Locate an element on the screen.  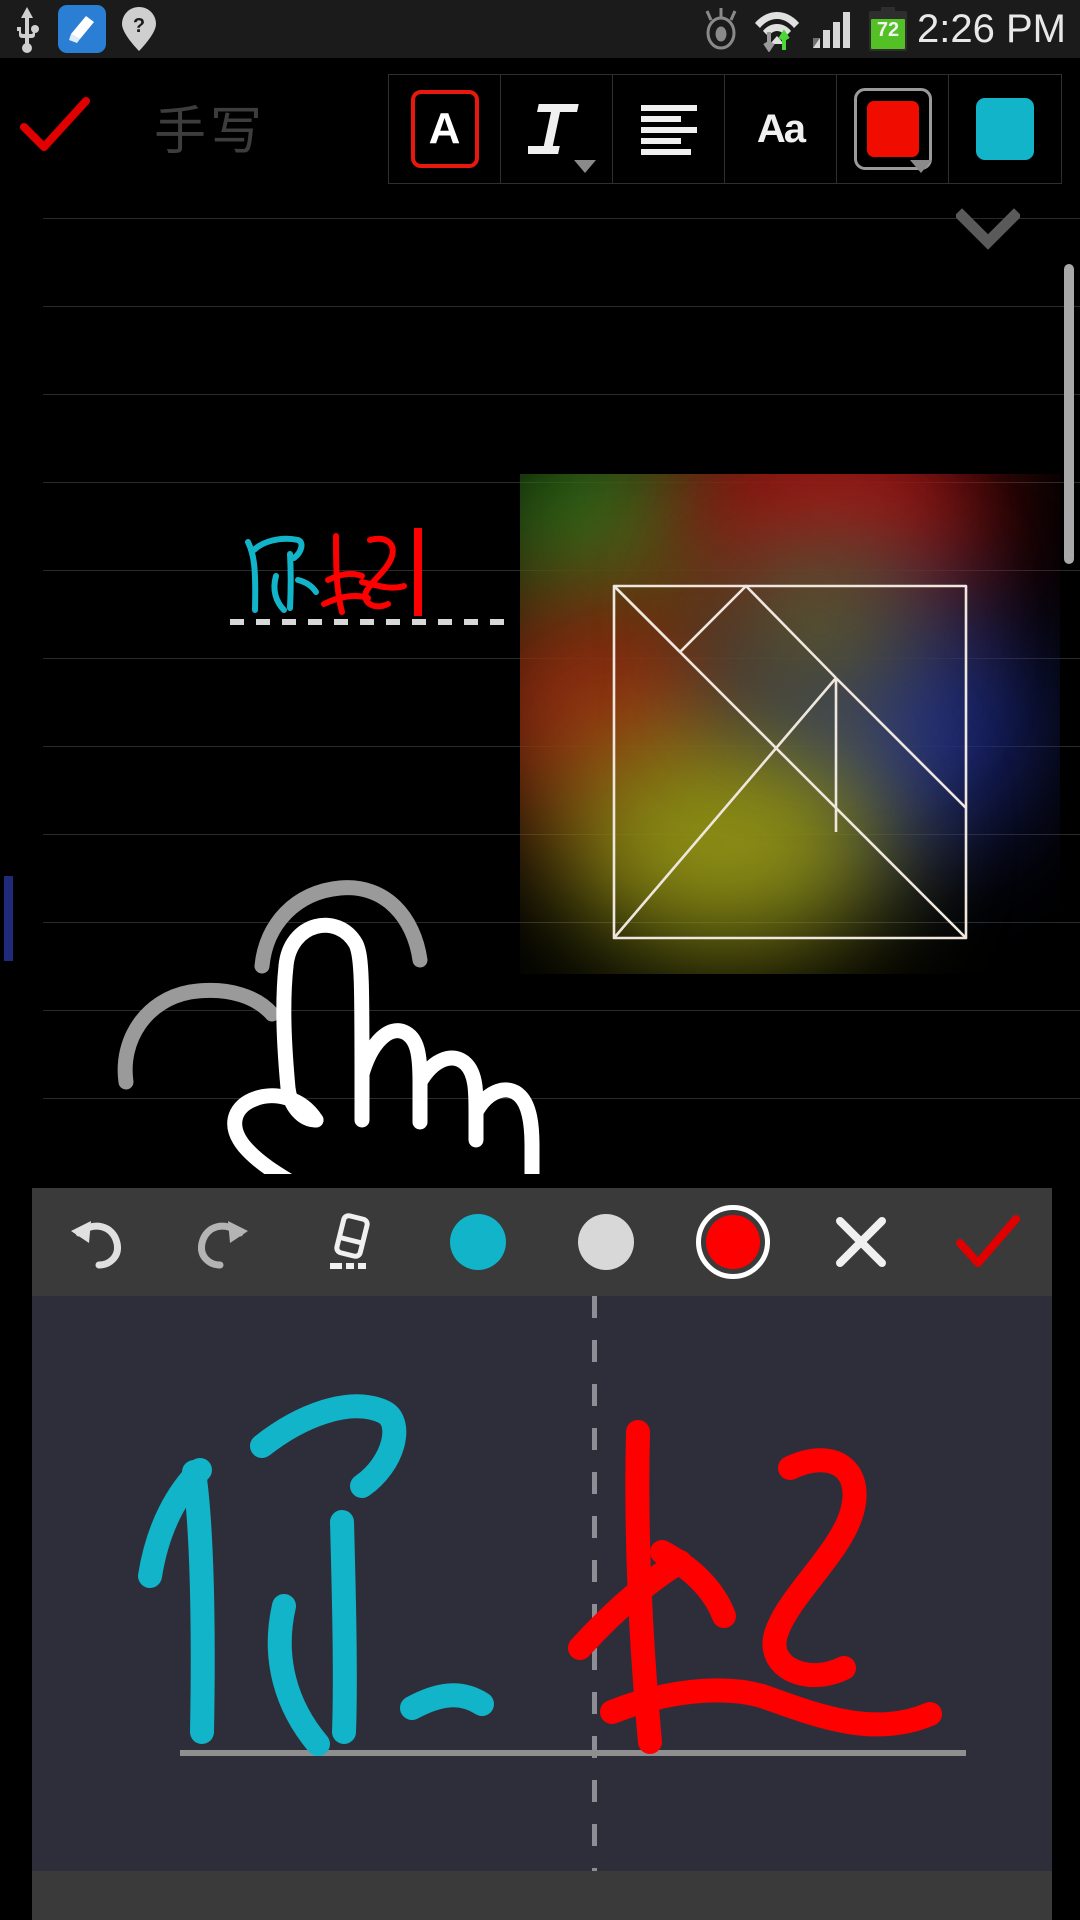
align-left-icon is located at coordinates (668, 130).